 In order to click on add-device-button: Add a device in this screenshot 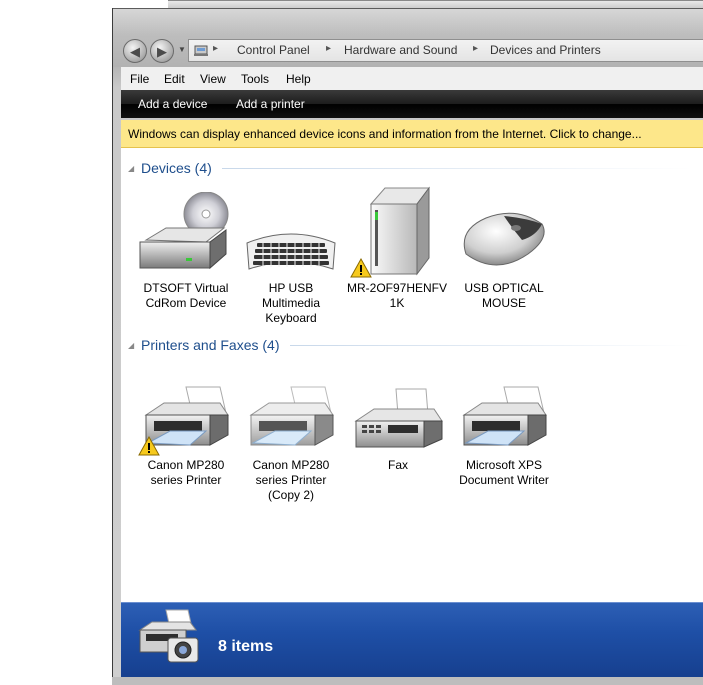, I will do `click(172, 104)`.